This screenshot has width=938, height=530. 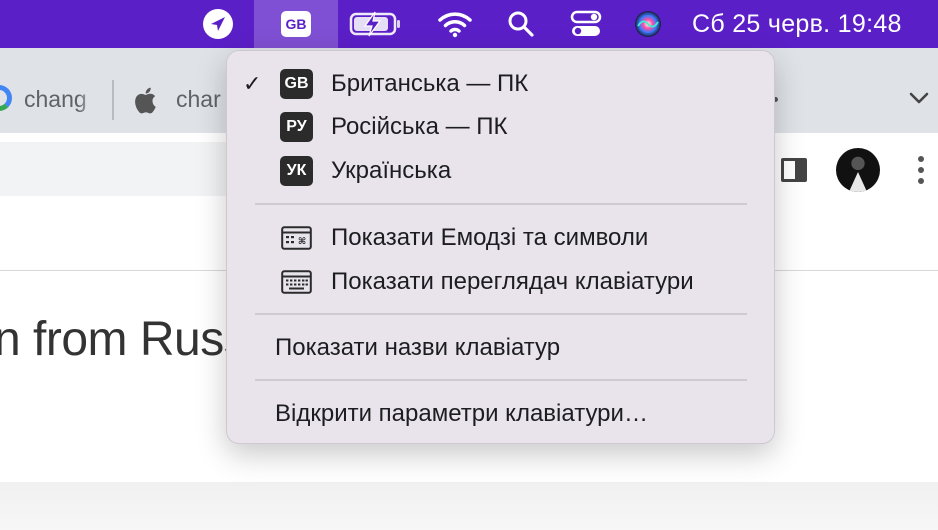 I want to click on control-center-icon, so click(x=586, y=24).